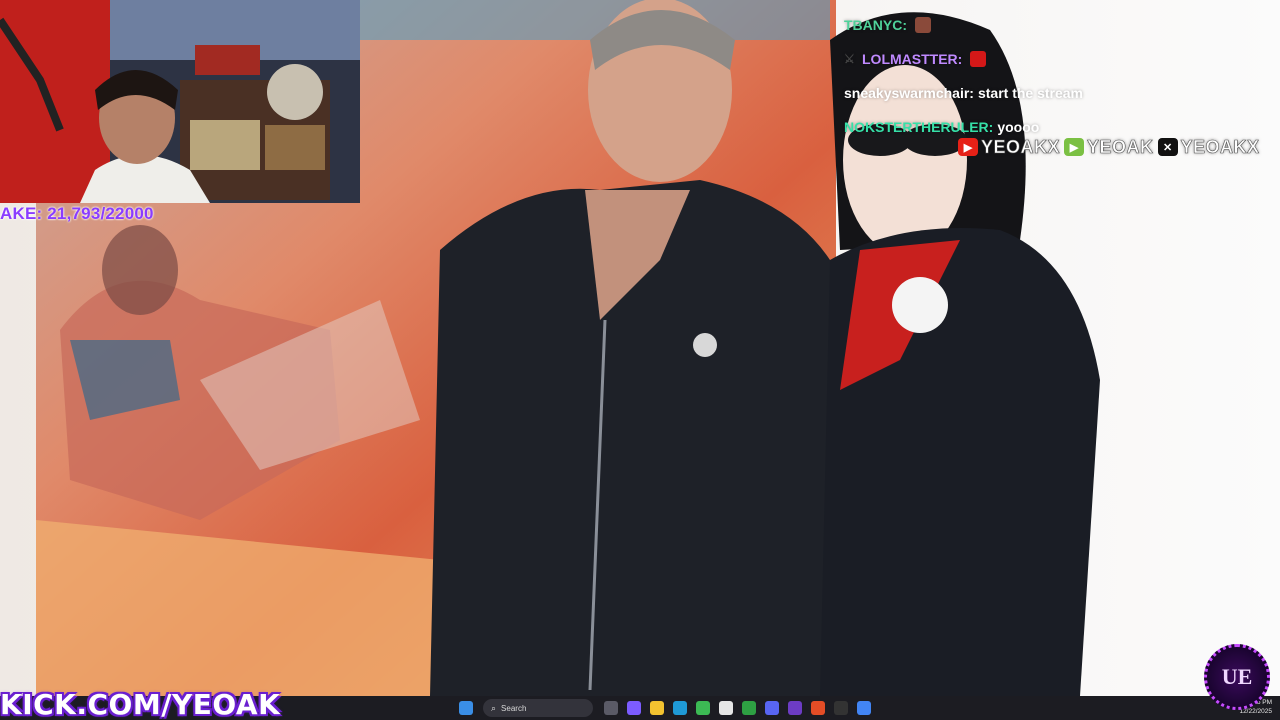 Image resolution: width=1280 pixels, height=720 pixels. Describe the element at coordinates (610, 708) in the screenshot. I see `task-view-icon` at that location.